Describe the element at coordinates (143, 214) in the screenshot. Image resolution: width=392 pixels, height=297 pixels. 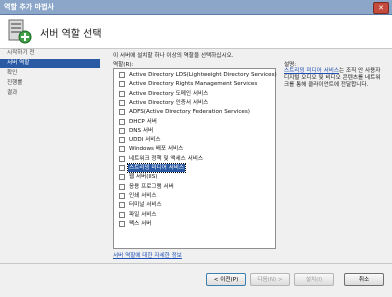
I see `role-label: 파일 서비스` at that location.